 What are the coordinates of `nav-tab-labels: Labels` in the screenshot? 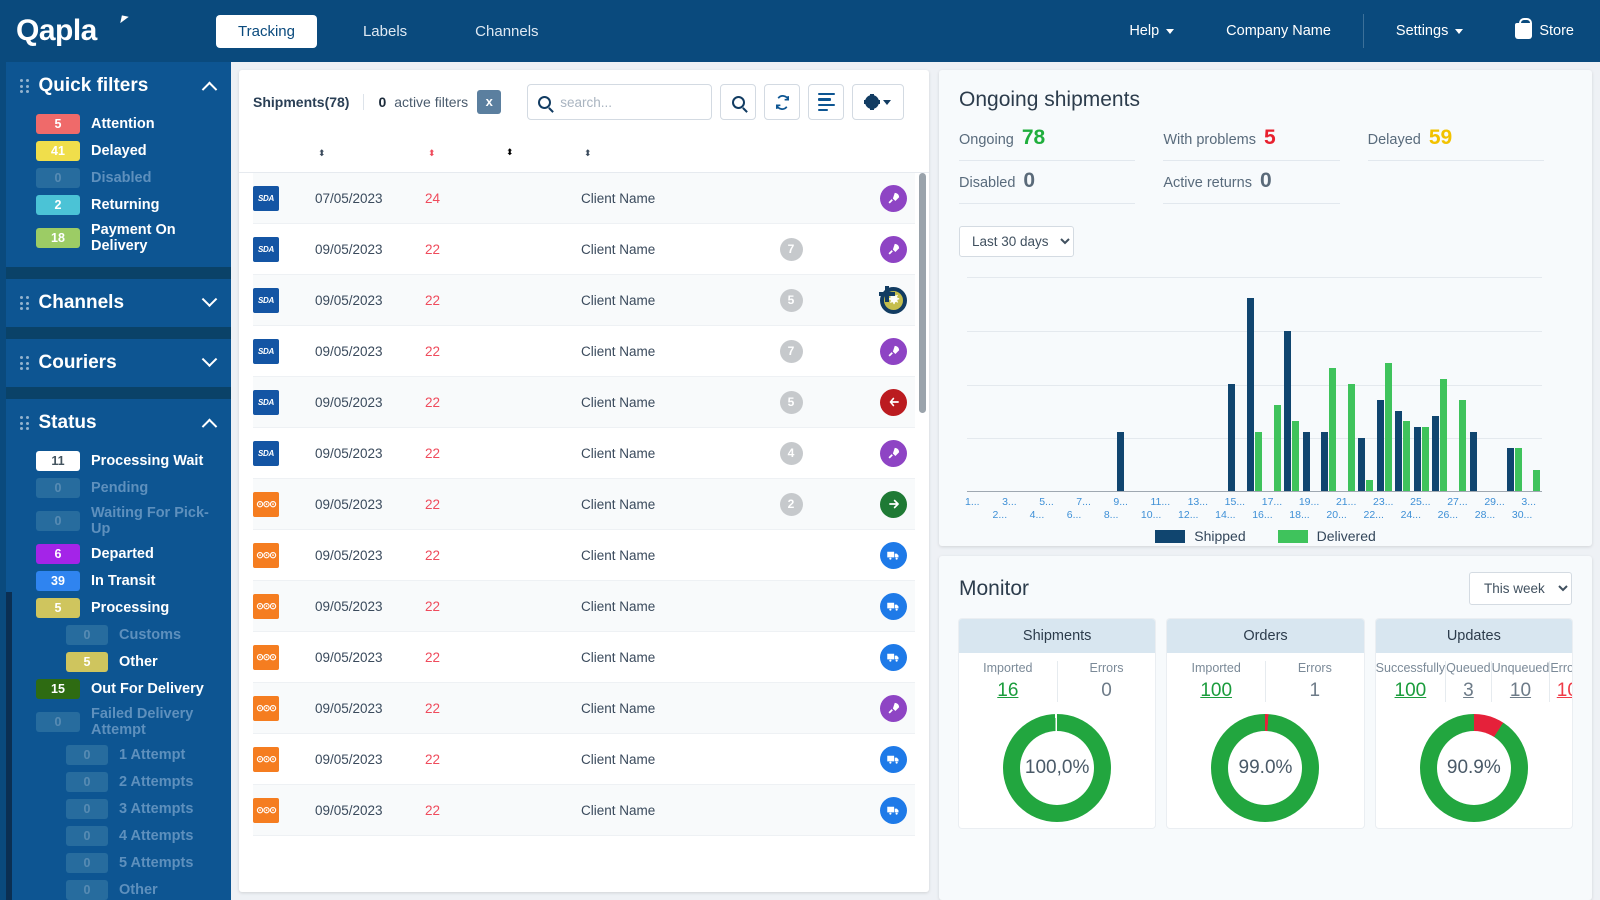 It's located at (385, 31).